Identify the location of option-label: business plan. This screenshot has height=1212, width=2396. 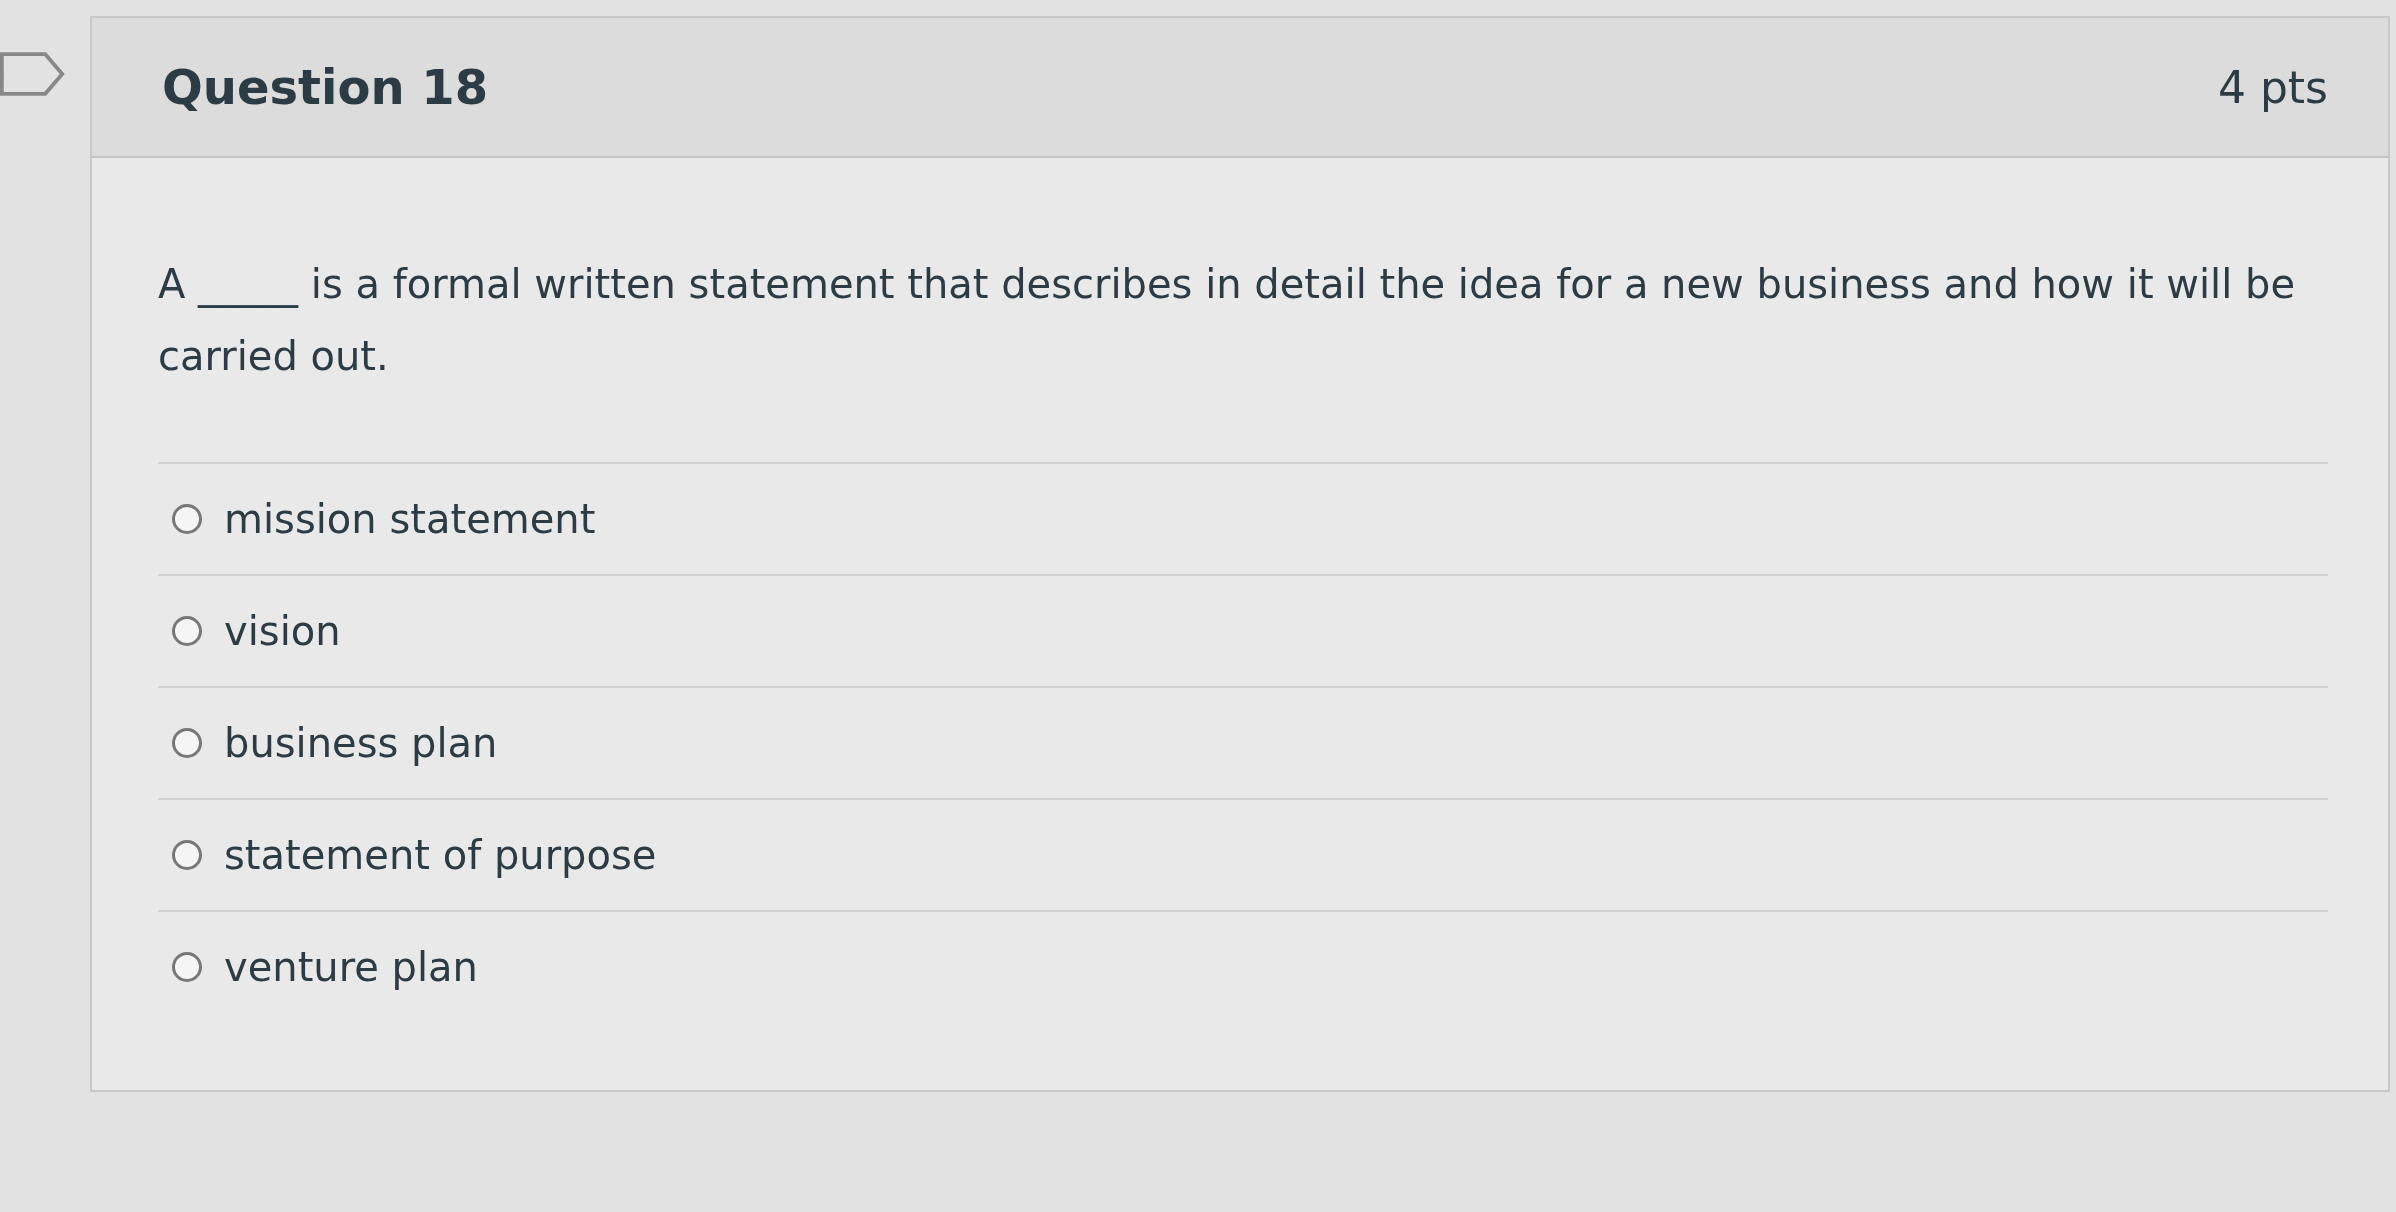
(361, 743).